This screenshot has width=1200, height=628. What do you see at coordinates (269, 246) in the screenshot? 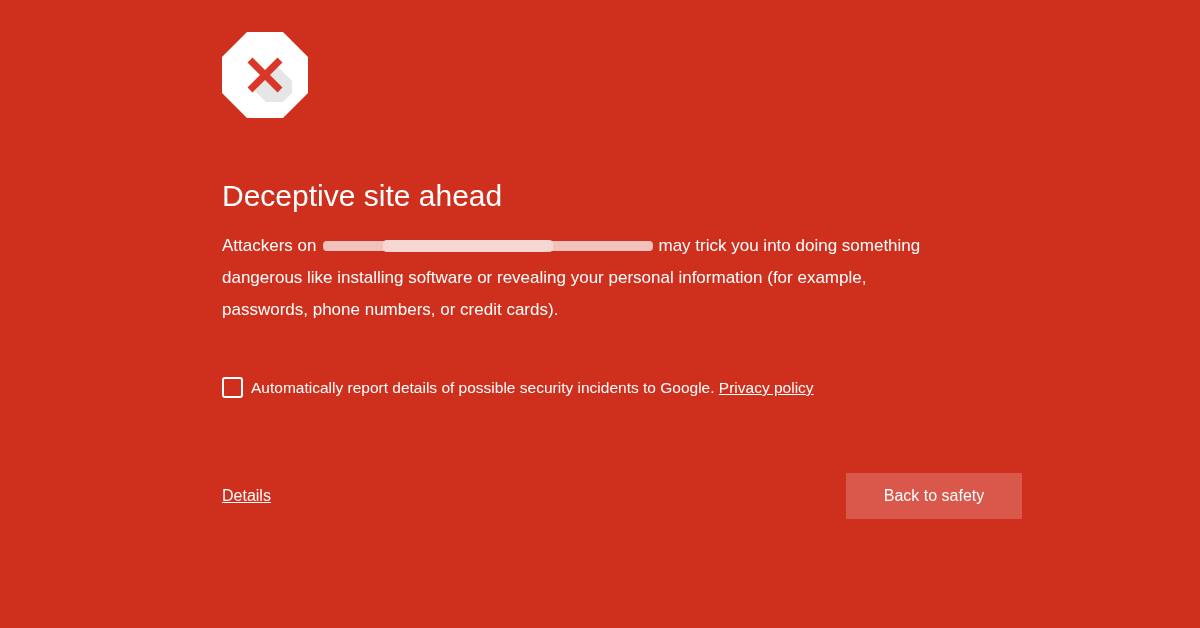
I see `warning-text: Attackers on` at bounding box center [269, 246].